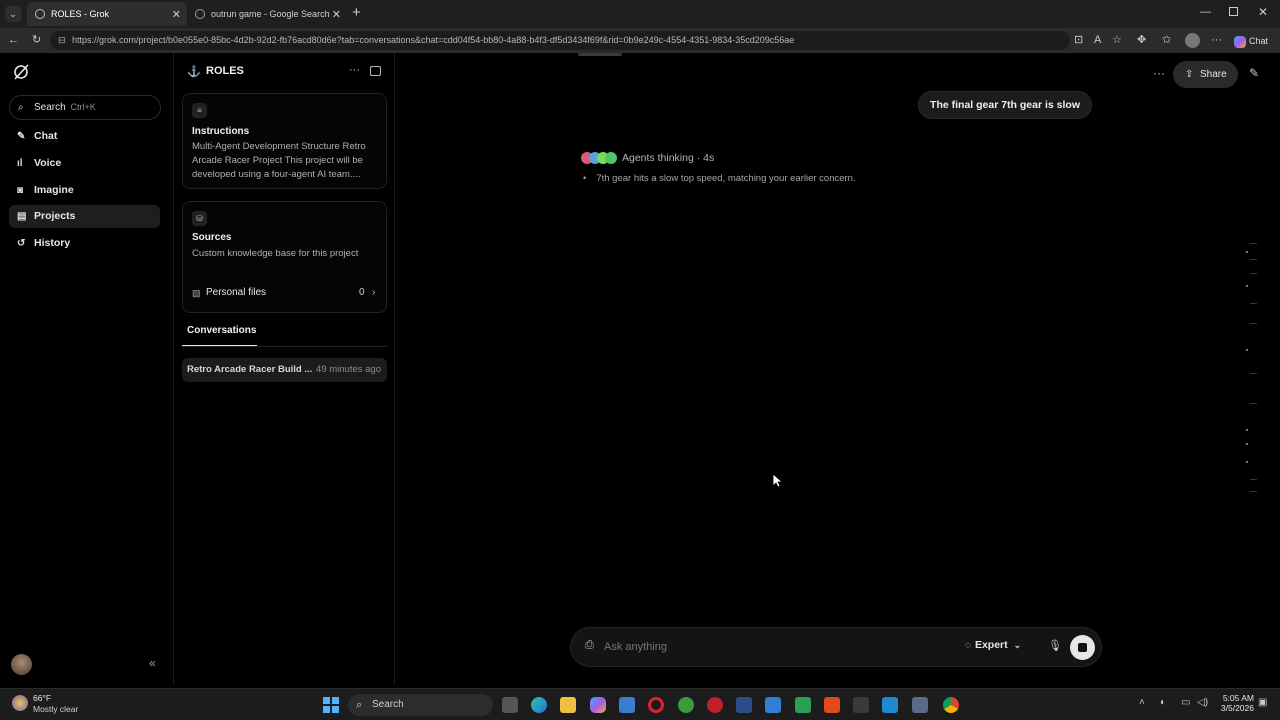  Describe the element at coordinates (598, 705) in the screenshot. I see `copilot-app-icon` at that location.